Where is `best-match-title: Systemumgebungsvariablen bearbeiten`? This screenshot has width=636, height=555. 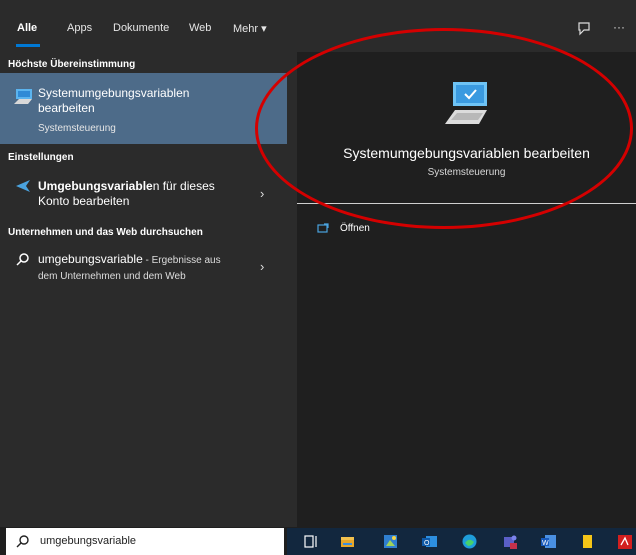 best-match-title: Systemumgebungsvariablen bearbeiten is located at coordinates (114, 100).